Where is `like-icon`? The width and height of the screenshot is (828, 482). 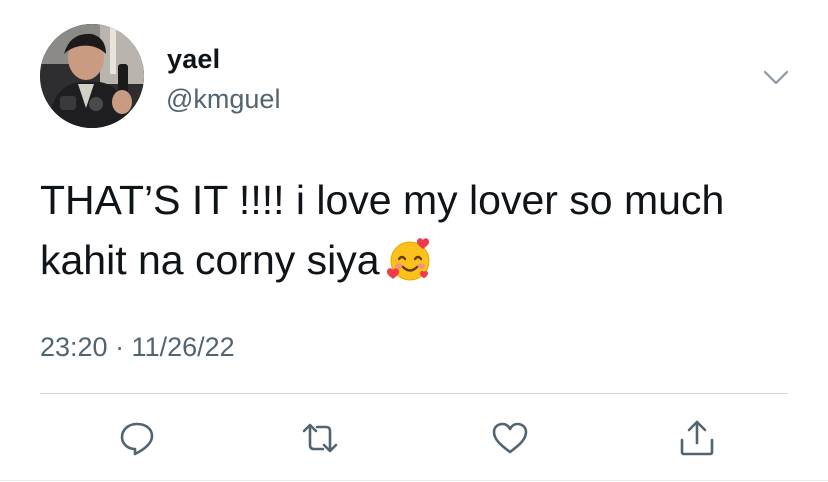
like-icon is located at coordinates (510, 438).